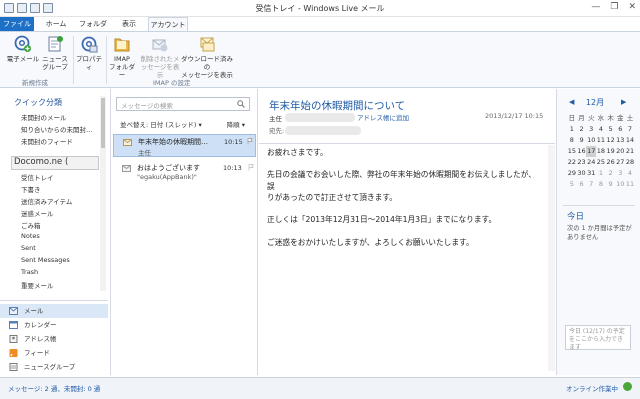 This screenshot has height=399, width=640. What do you see at coordinates (44, 117) in the screenshot?
I see `quick-view-item: 未開封のメール` at bounding box center [44, 117].